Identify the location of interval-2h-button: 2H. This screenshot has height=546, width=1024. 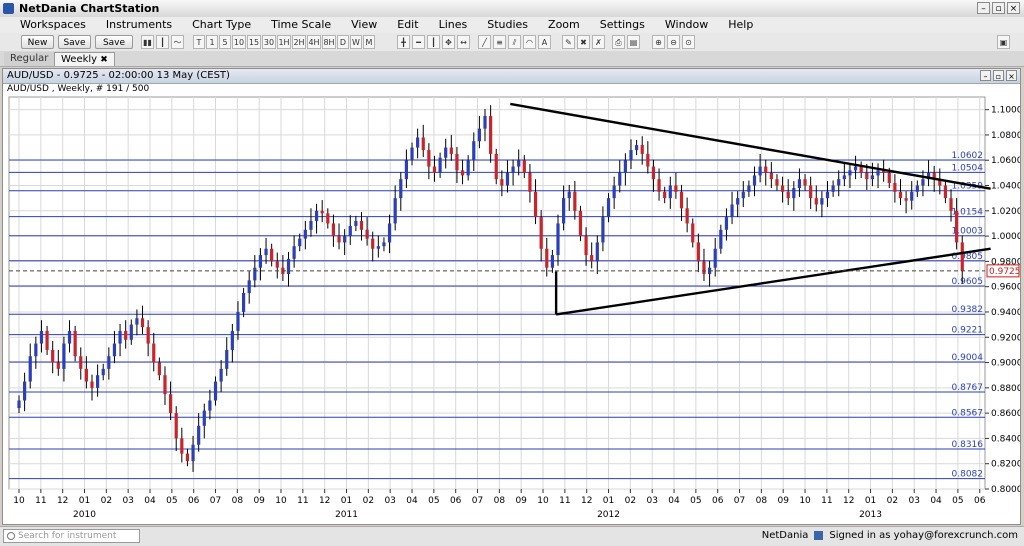
(299, 42).